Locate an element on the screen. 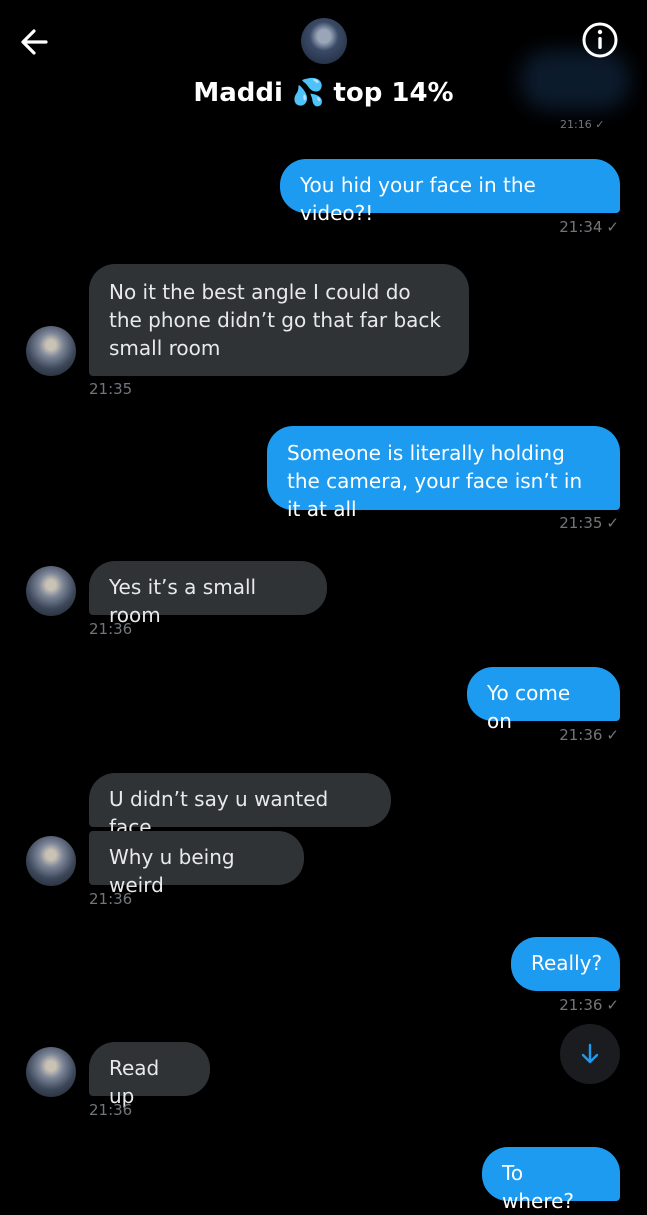 The height and width of the screenshot is (1215, 647). message-bubble-incoming: Read up is located at coordinates (149, 1075).